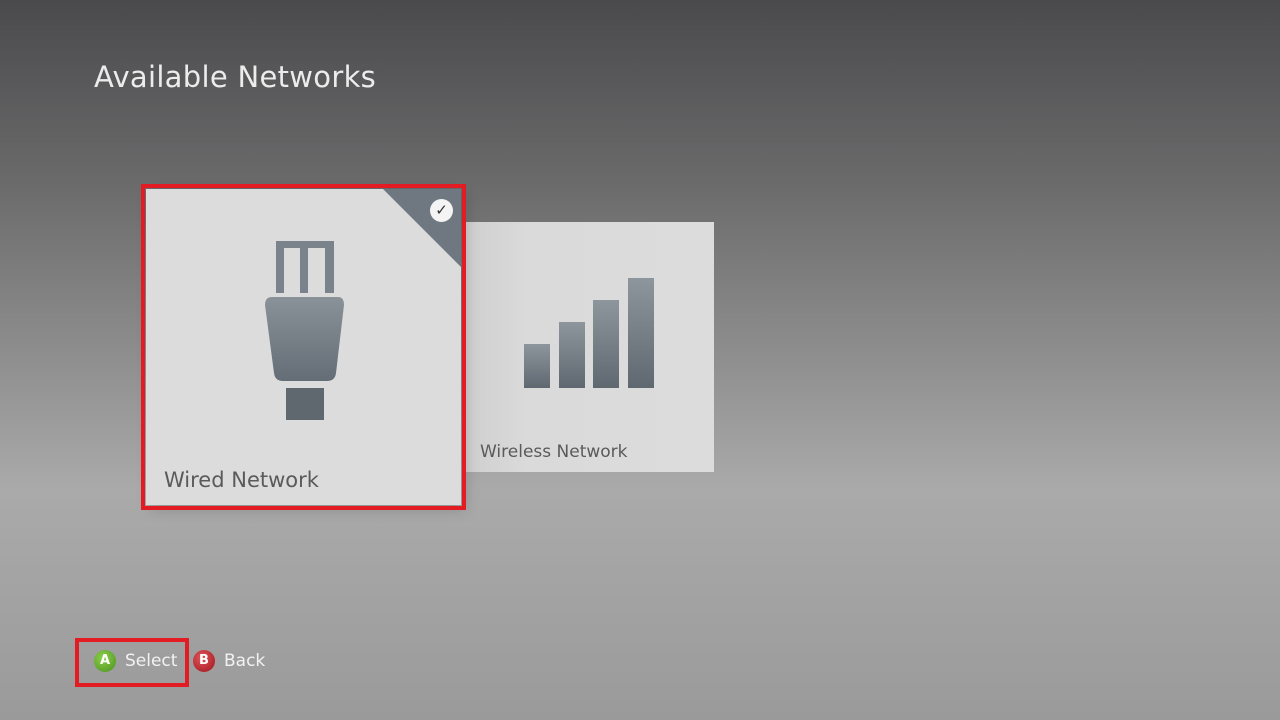  I want to click on checkmark-icon: ✓, so click(441, 210).